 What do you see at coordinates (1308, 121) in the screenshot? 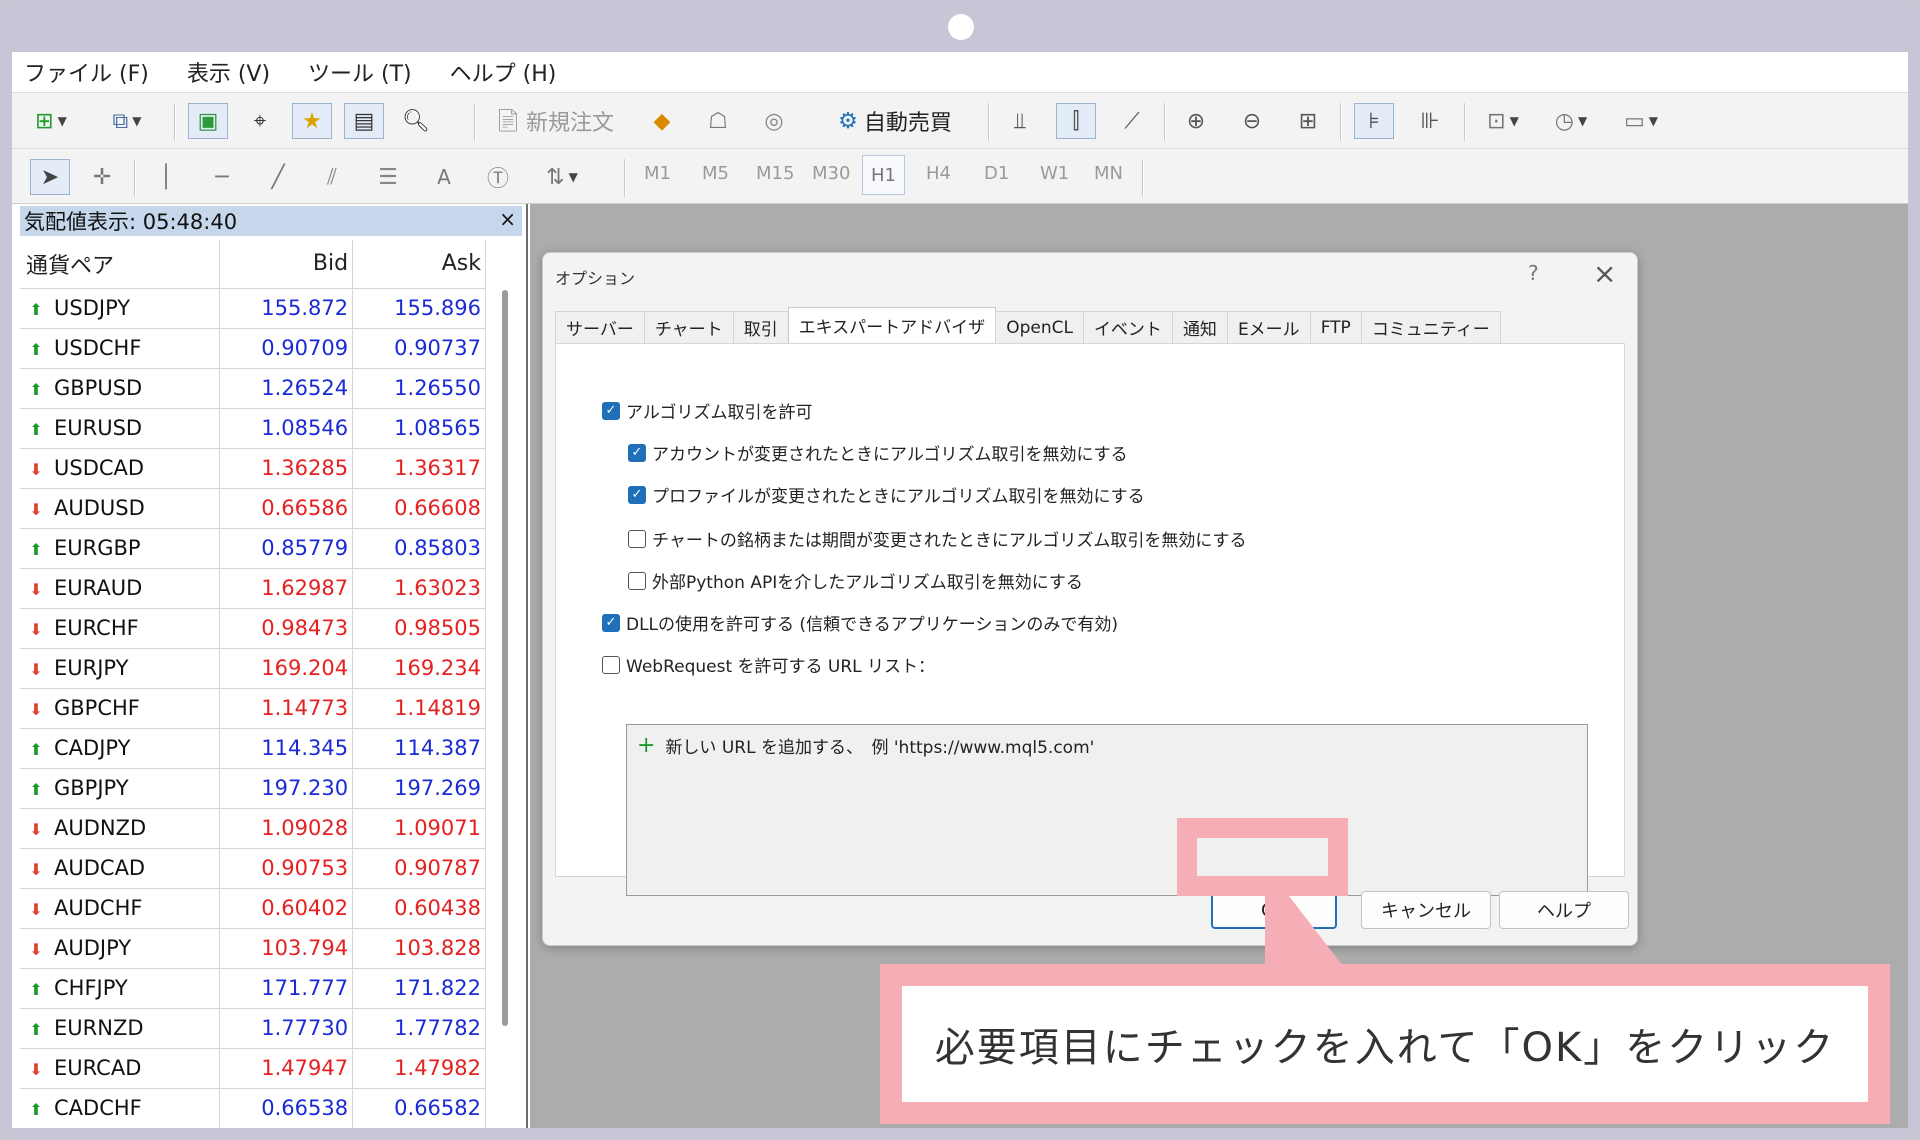
I see `tile-windows-button: ⊞` at bounding box center [1308, 121].